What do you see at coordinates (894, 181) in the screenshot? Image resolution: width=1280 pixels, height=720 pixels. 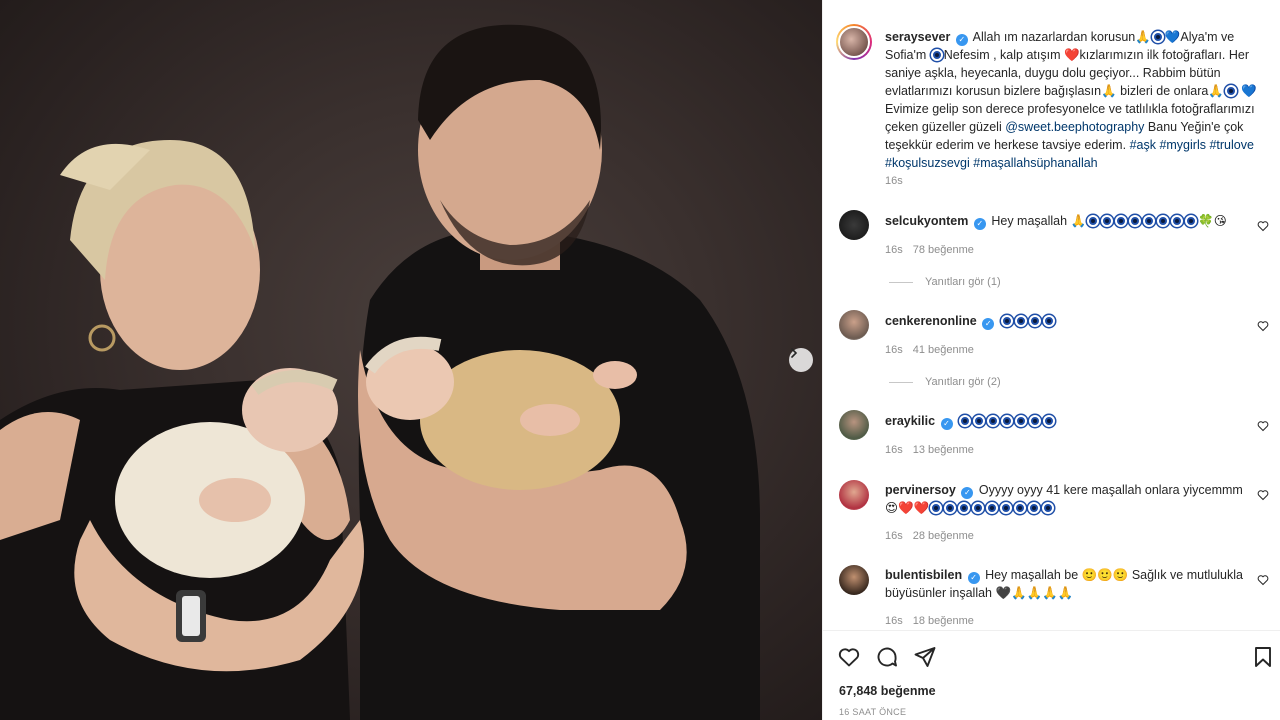 I see `post-age: 16s` at bounding box center [894, 181].